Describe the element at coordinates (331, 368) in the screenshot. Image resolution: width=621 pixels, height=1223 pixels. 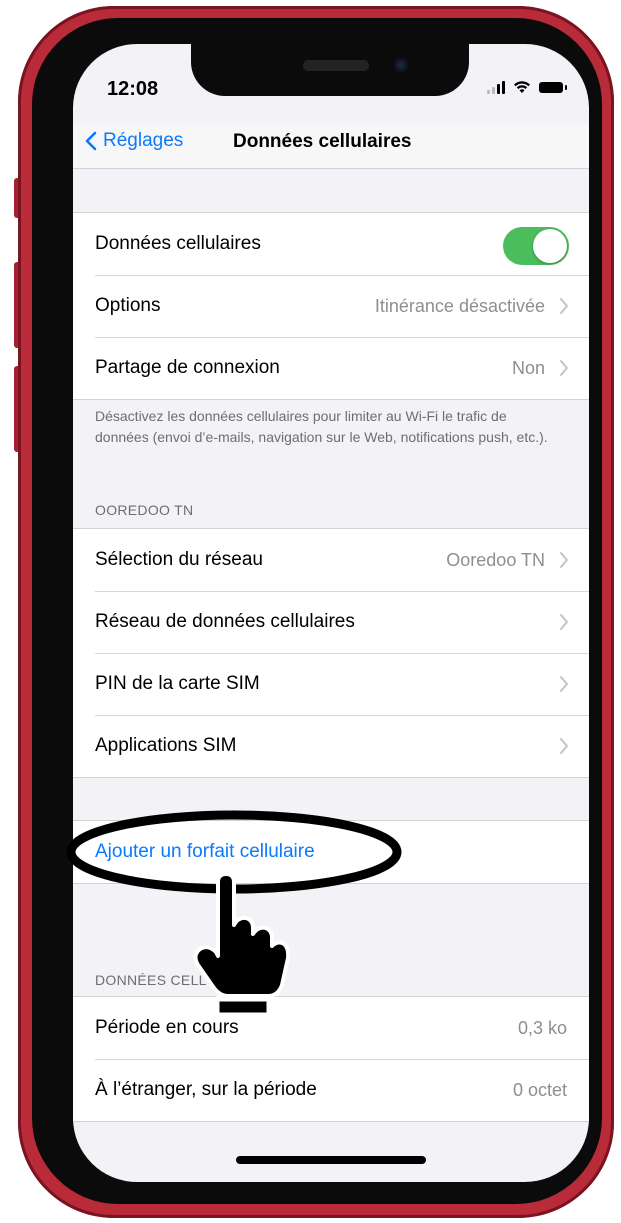
I see `hotspot-row: Partage de connexion Non` at that location.